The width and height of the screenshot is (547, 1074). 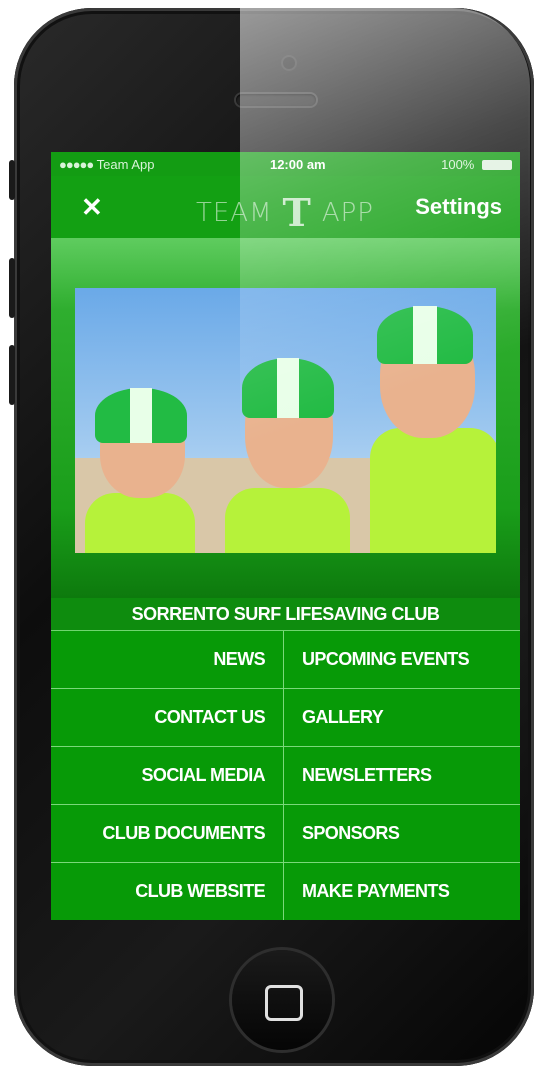 I want to click on team-app-logo: TEAM T APP, so click(x=285, y=212).